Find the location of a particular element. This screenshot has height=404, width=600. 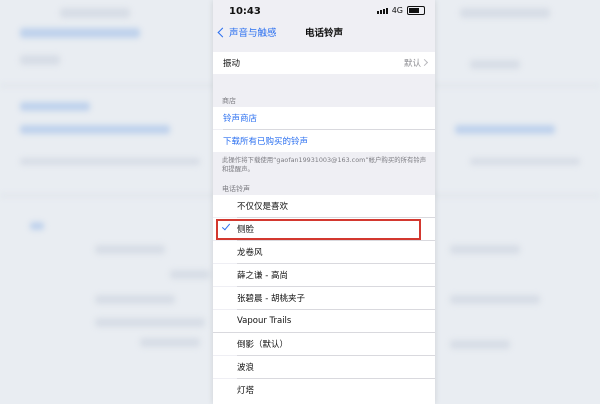

ringtone-label: 龙卷风 is located at coordinates (250, 253).